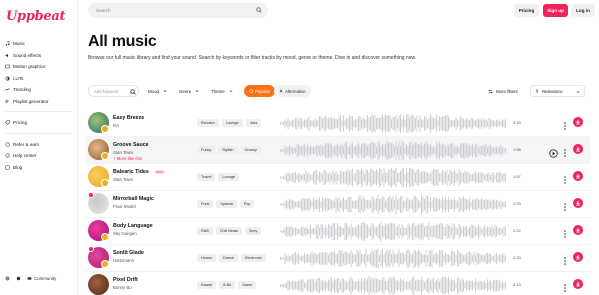 This screenshot has height=295, width=599. Describe the element at coordinates (281, 91) in the screenshot. I see `alternative-icon` at that location.